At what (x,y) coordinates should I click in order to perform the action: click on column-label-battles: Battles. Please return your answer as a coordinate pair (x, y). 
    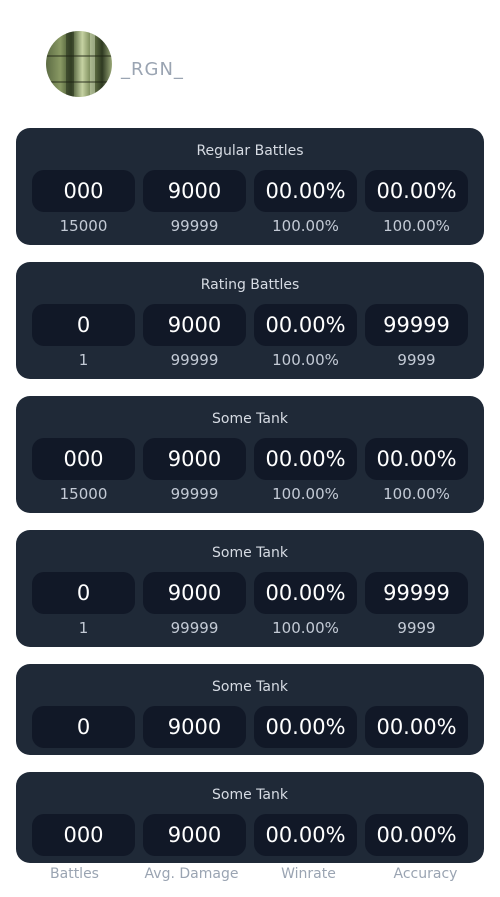
    Looking at the image, I should click on (74, 874).